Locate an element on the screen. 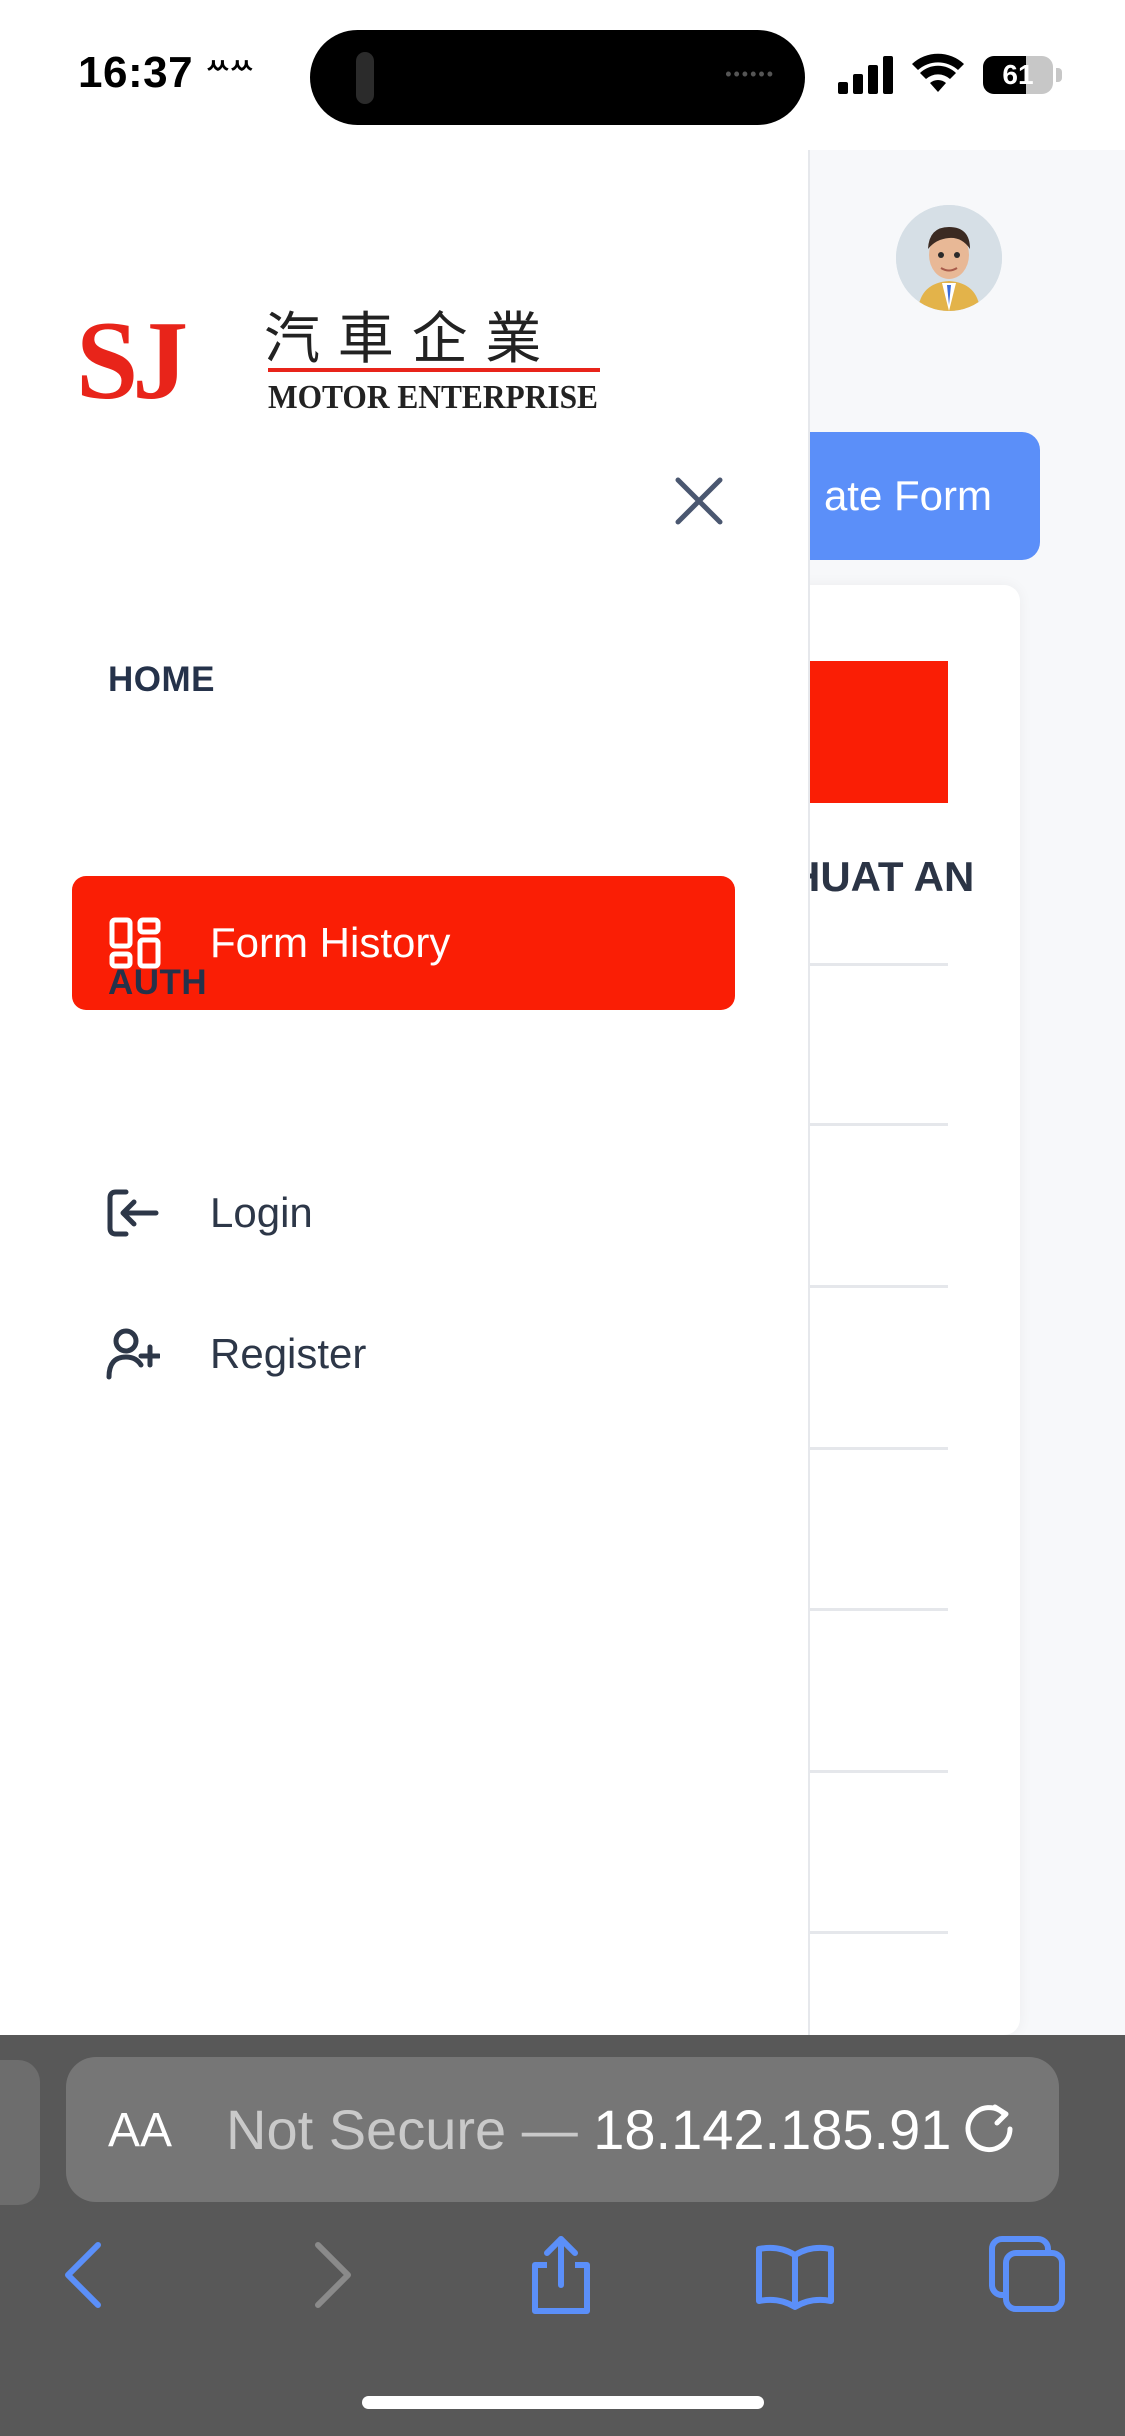 The height and width of the screenshot is (2436, 1125). battery-icon: 61 is located at coordinates (1023, 75).